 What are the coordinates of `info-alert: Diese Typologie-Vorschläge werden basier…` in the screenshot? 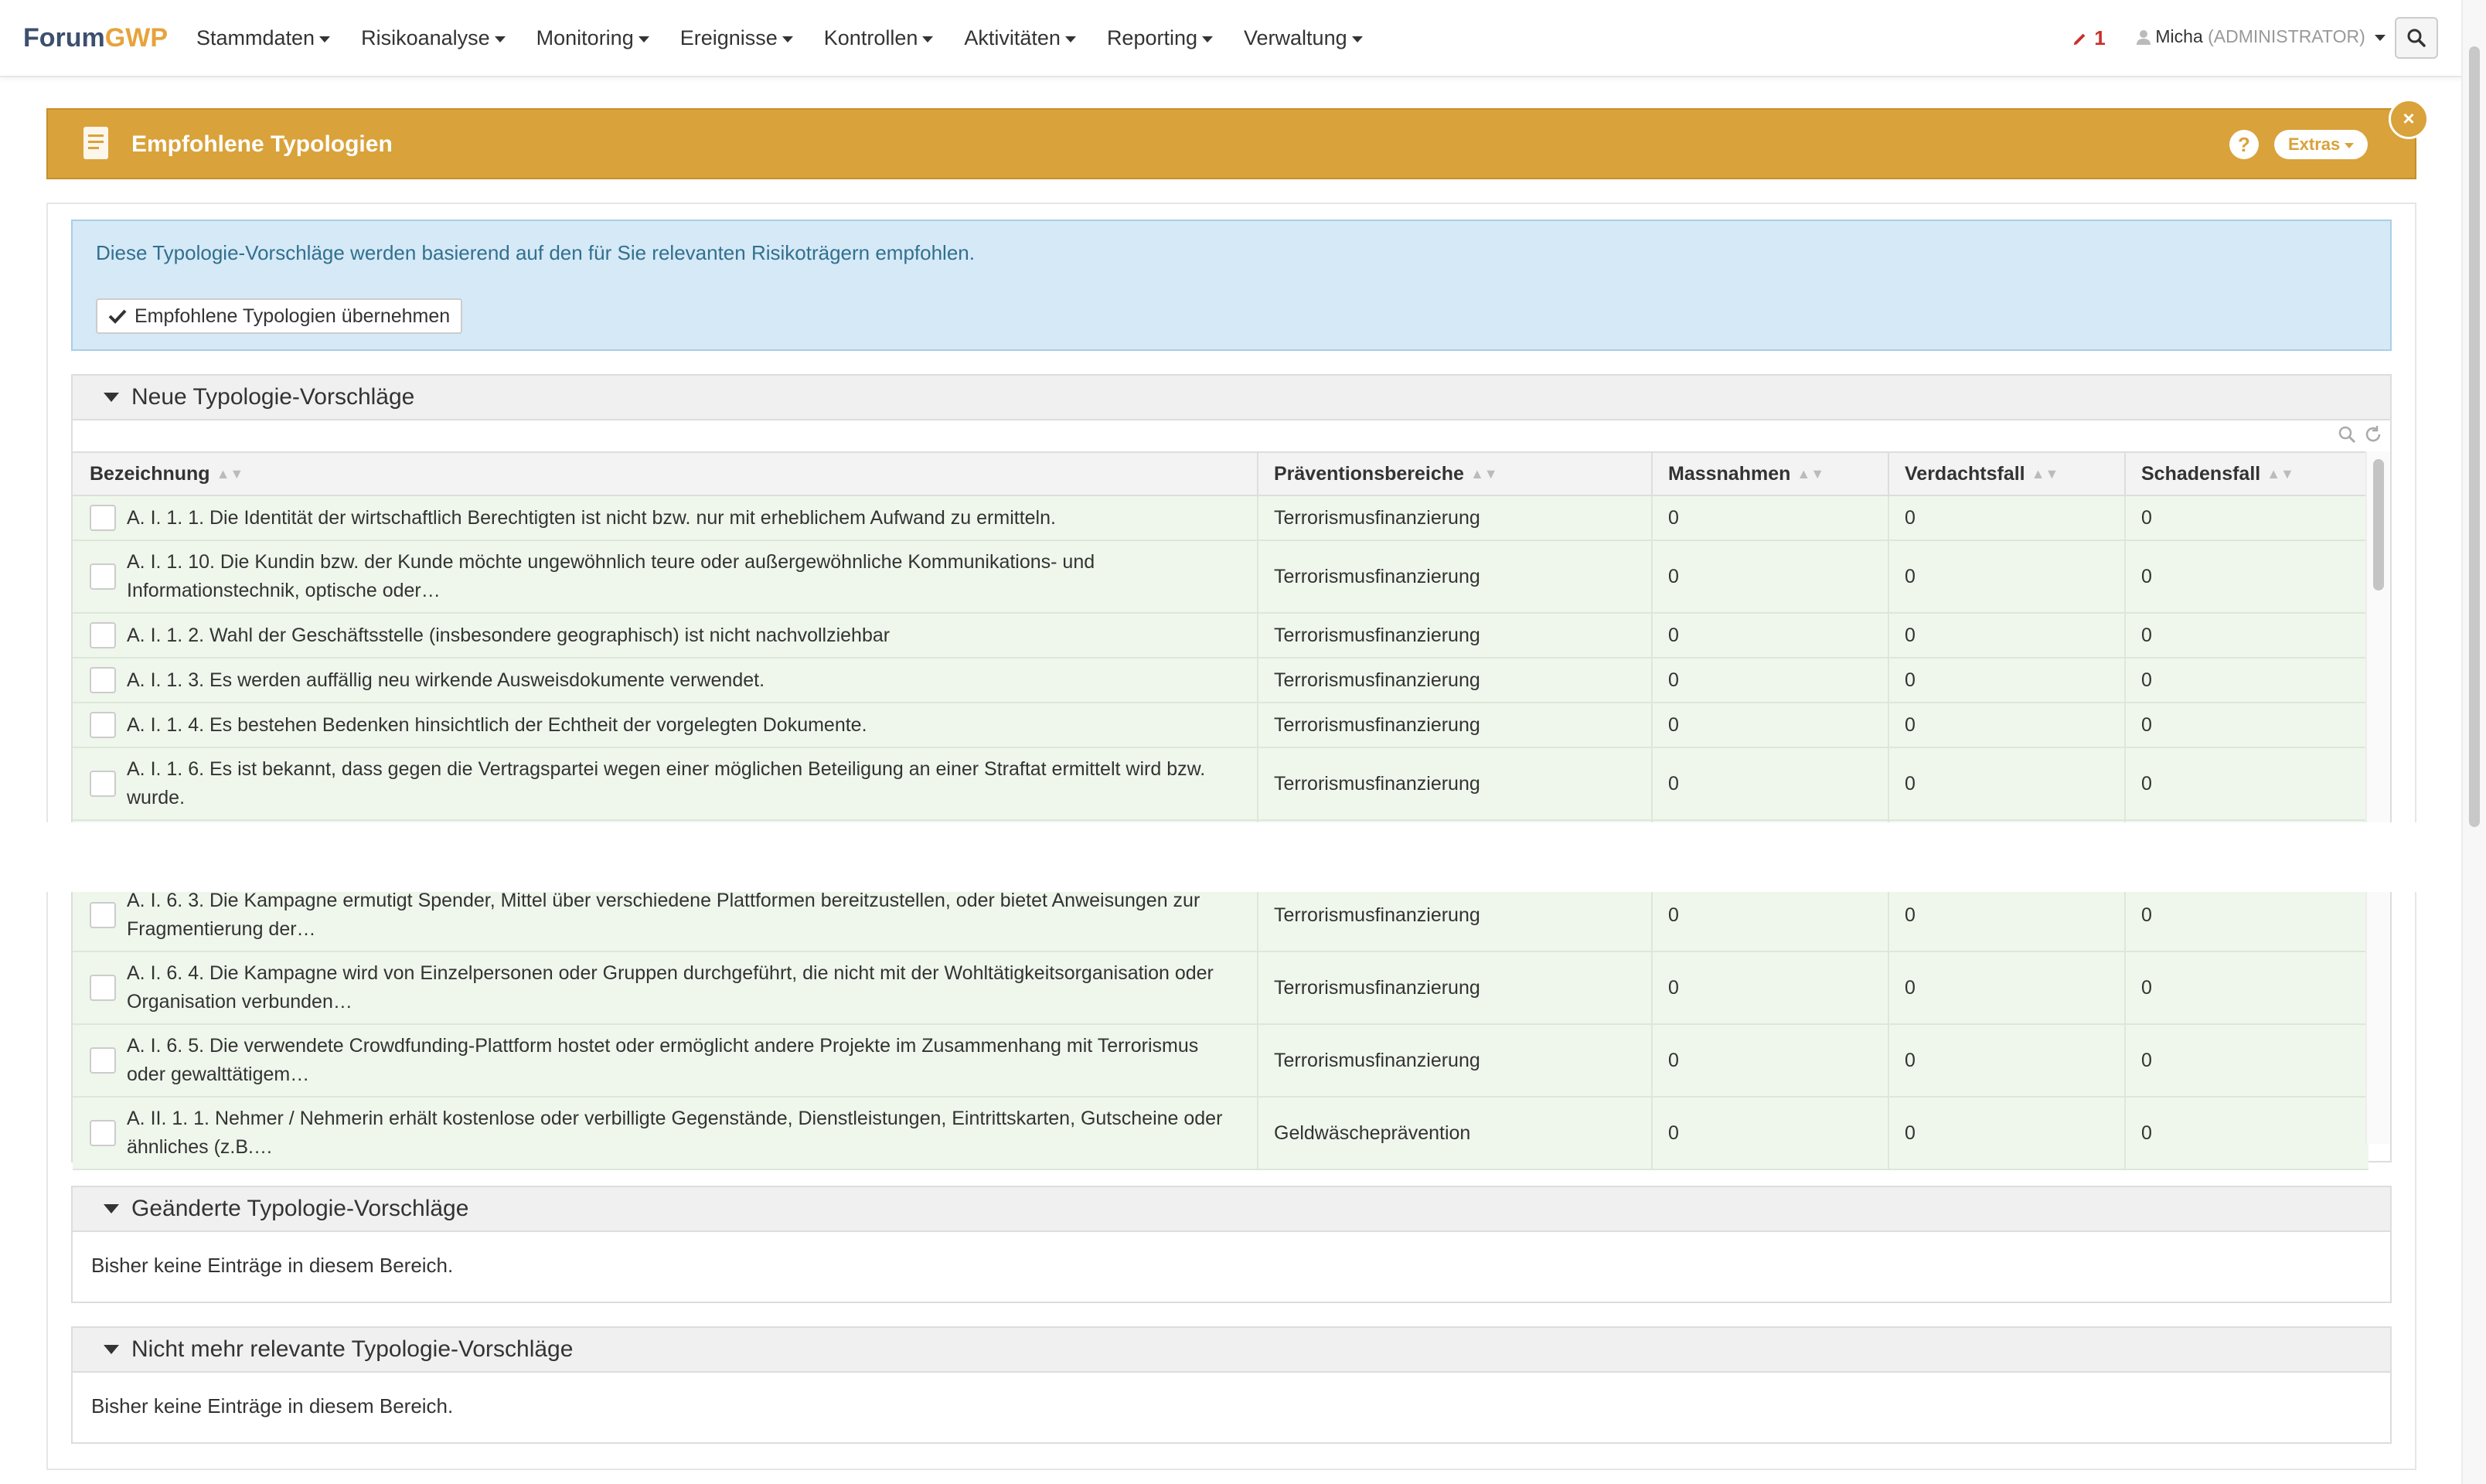 It's located at (1231, 285).